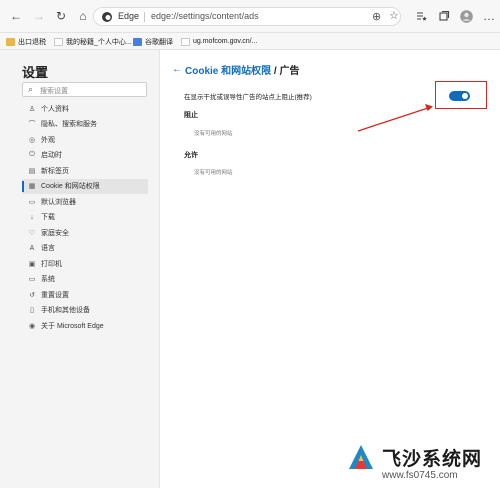  What do you see at coordinates (51, 156) in the screenshot?
I see `nav-label: 启动时` at bounding box center [51, 156].